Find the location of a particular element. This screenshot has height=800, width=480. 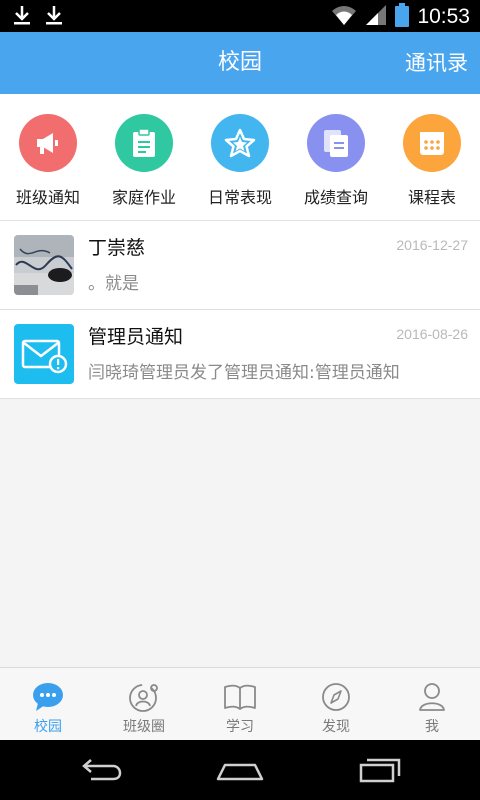

message-title: 丁崇慈 is located at coordinates (117, 248).